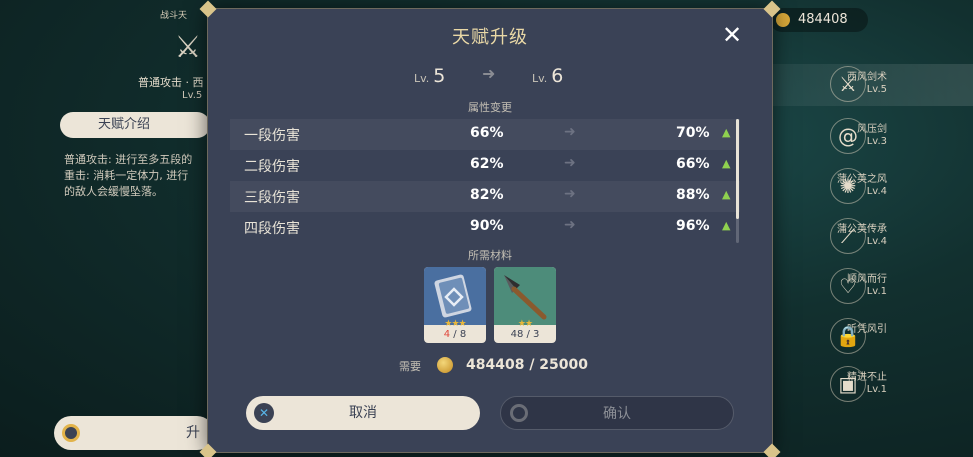  I want to click on material-item-arrowhead: ★★ 48 / 3, so click(525, 305).